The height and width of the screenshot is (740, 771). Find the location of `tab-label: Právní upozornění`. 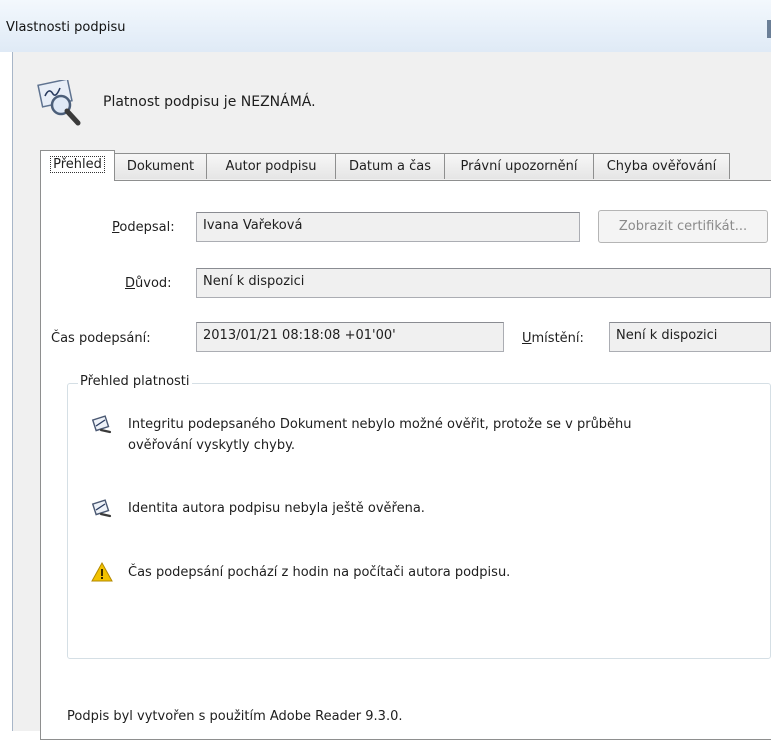

tab-label: Právní upozornění is located at coordinates (519, 166).